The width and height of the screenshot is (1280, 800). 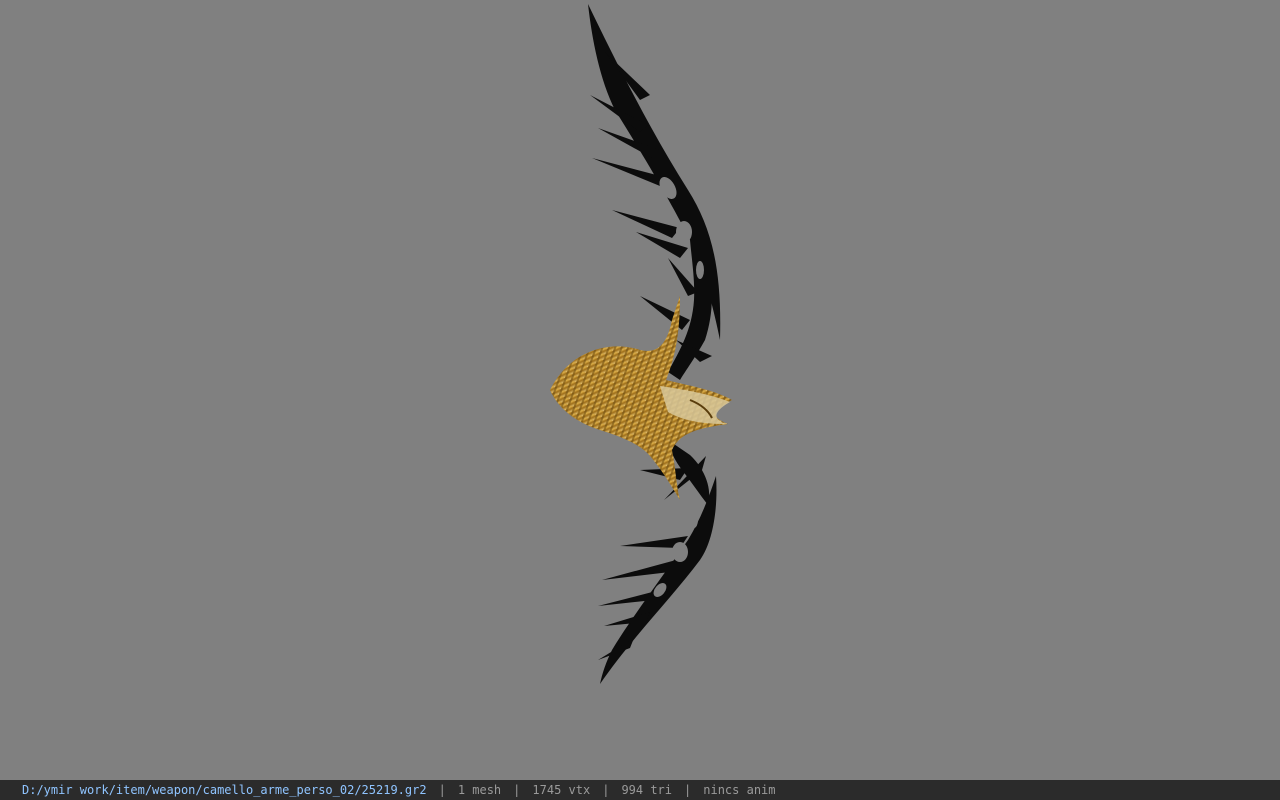 I want to click on bow-model, so click(x=641, y=344).